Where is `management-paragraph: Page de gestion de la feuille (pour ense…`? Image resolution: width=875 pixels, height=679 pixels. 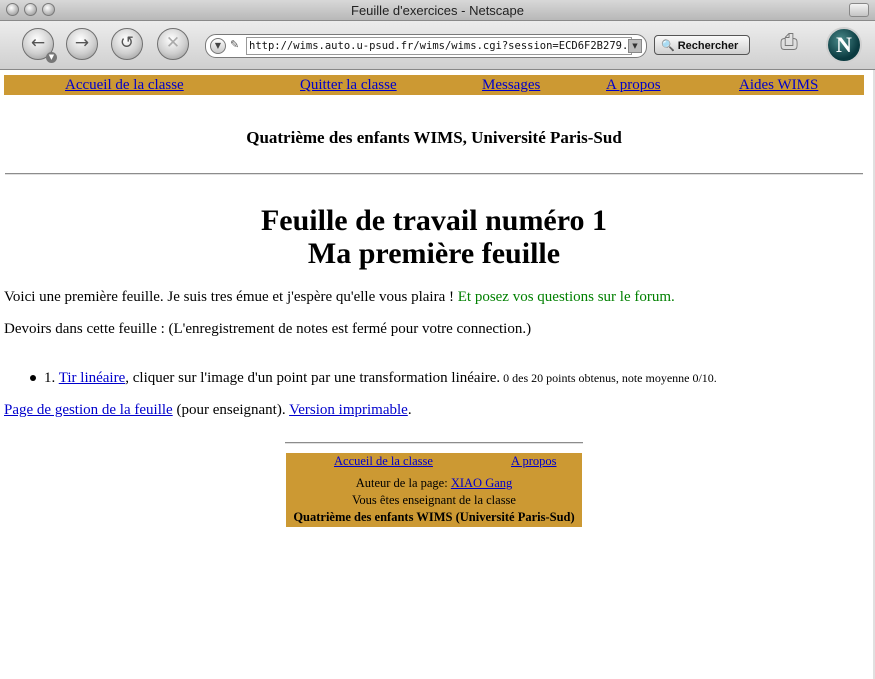 management-paragraph: Page de gestion de la feuille (pour ense… is located at coordinates (208, 410).